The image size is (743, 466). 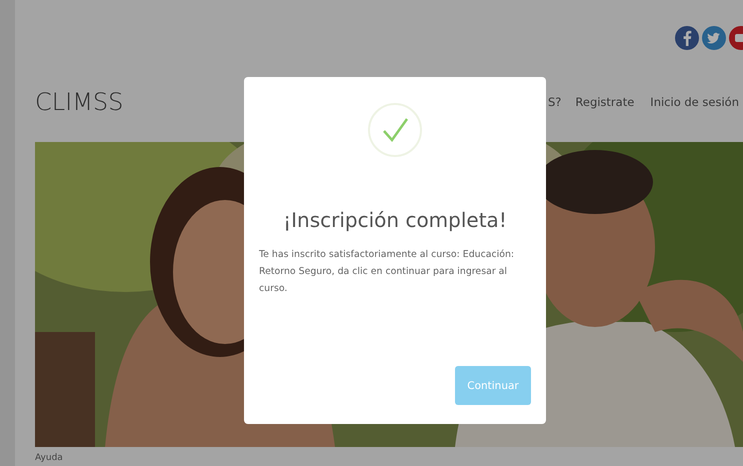 What do you see at coordinates (395, 220) in the screenshot?
I see `dialog-title: ¡Inscripción completa!` at bounding box center [395, 220].